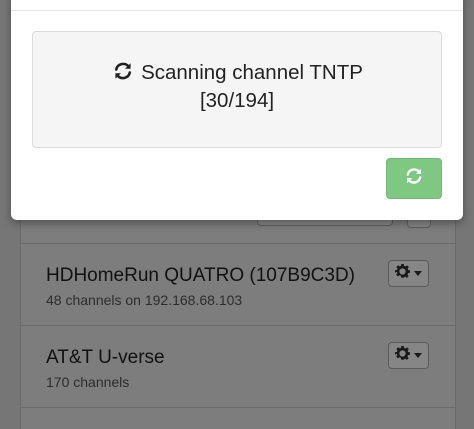 The image size is (474, 429). What do you see at coordinates (201, 275) in the screenshot?
I see `device-name: HDHomeRun QUATRO (107B9C3D)` at bounding box center [201, 275].